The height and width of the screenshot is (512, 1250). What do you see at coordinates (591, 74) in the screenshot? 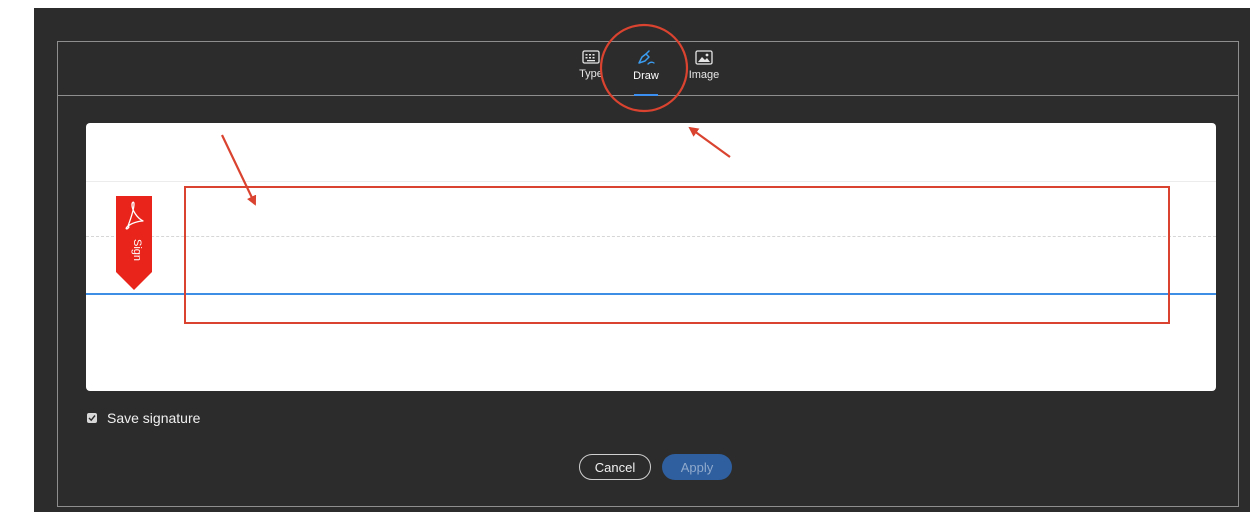
I see `tab-type-label: Type` at bounding box center [591, 74].